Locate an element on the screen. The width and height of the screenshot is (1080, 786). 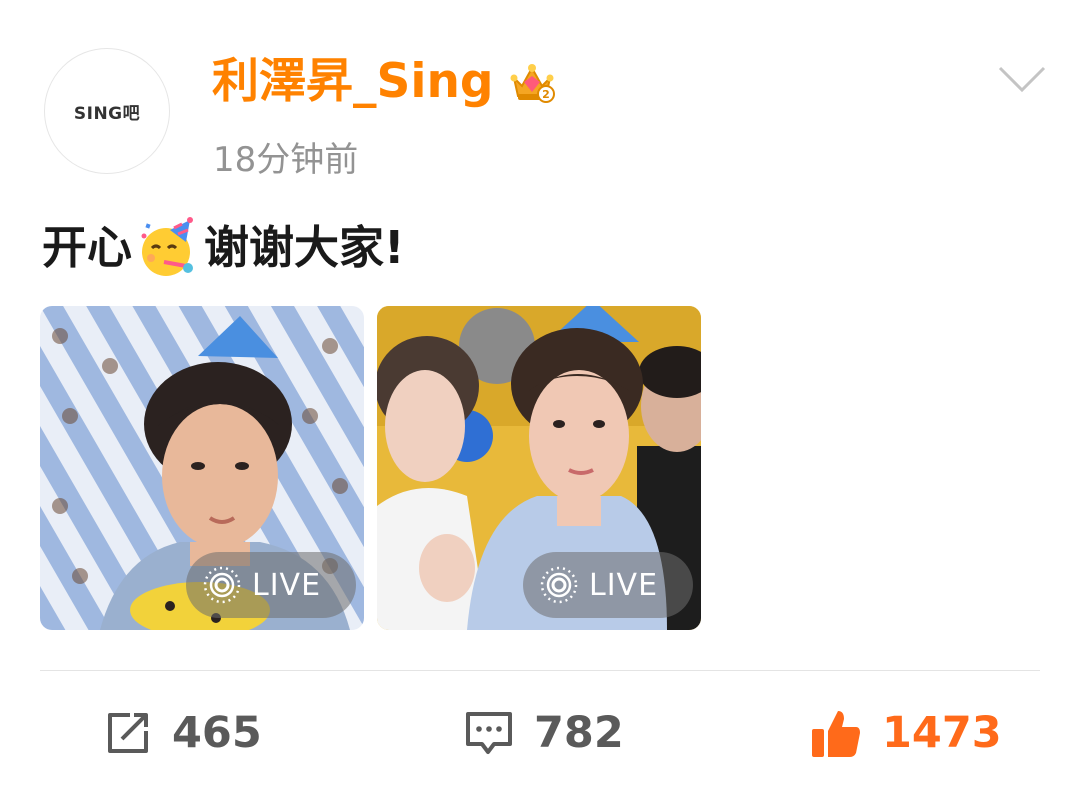
svg-text: 2 is located at coordinates (546, 94).